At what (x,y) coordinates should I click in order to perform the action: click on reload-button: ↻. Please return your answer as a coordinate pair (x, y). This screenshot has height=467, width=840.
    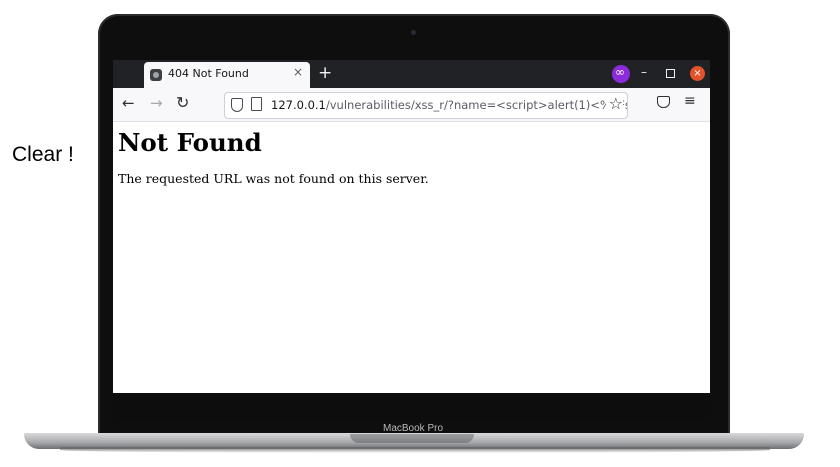
    Looking at the image, I should click on (182, 102).